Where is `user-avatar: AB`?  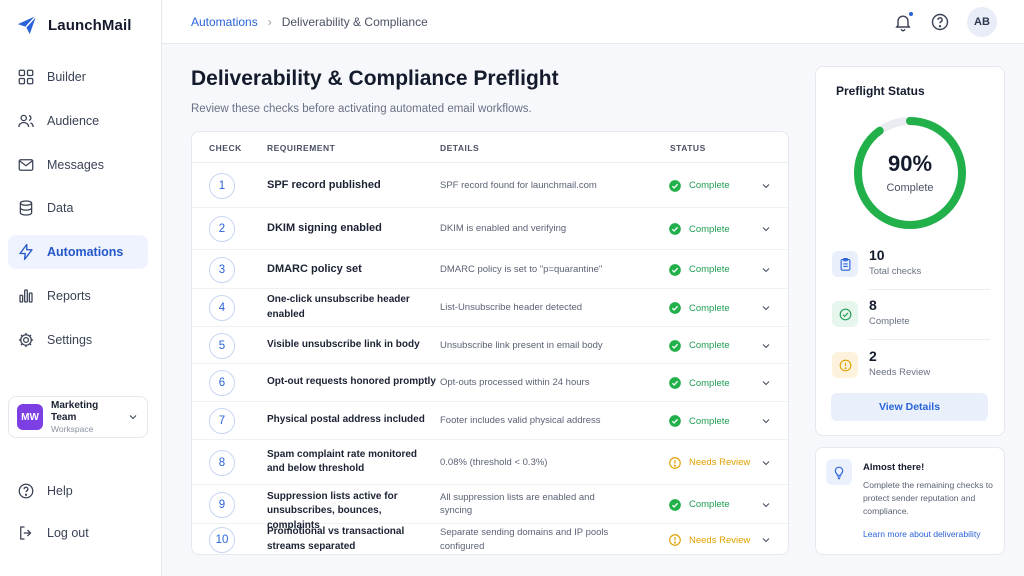
user-avatar: AB is located at coordinates (982, 22).